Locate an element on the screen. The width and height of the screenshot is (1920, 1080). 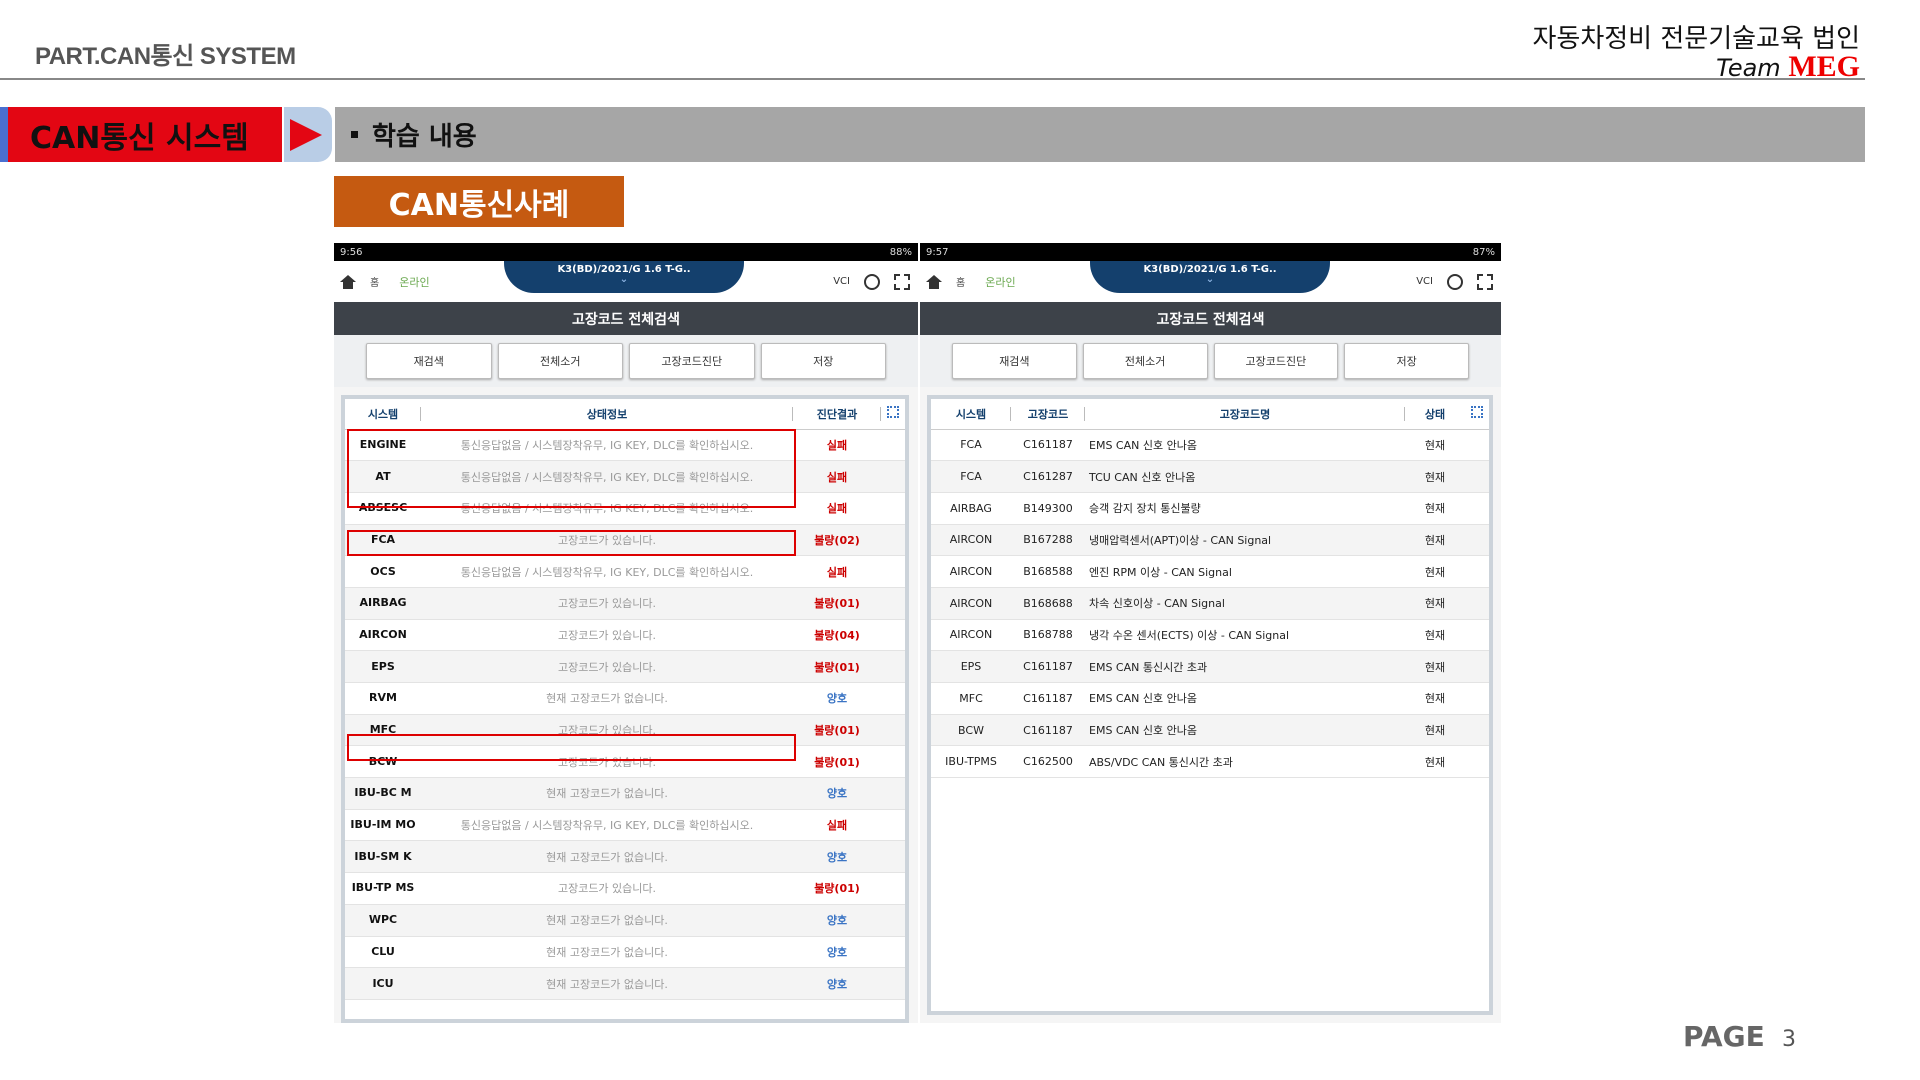
home-label: 홈 is located at coordinates (375, 283).